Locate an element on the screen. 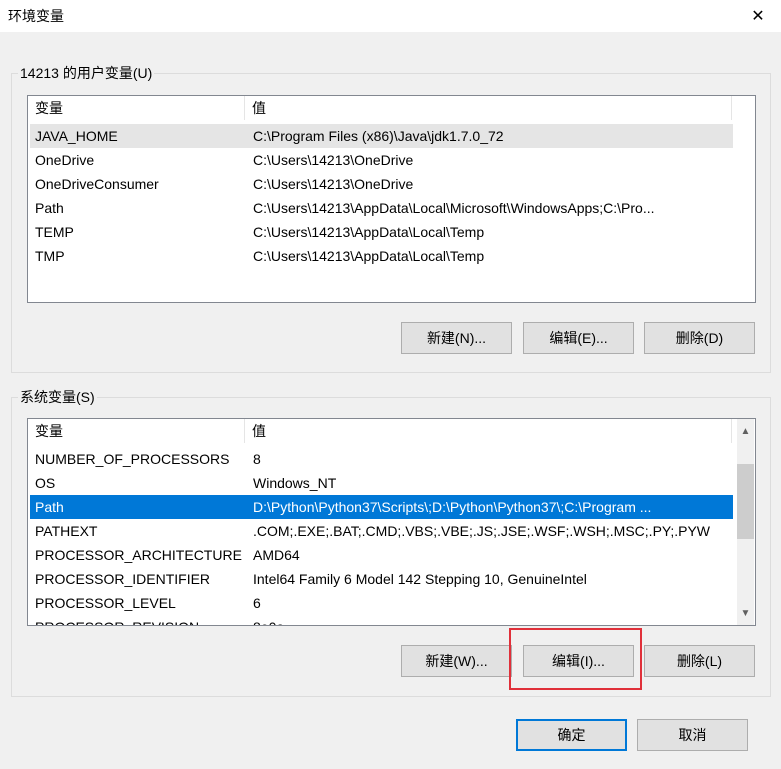 The width and height of the screenshot is (781, 769). window-title: 环境变量 is located at coordinates (36, 16).